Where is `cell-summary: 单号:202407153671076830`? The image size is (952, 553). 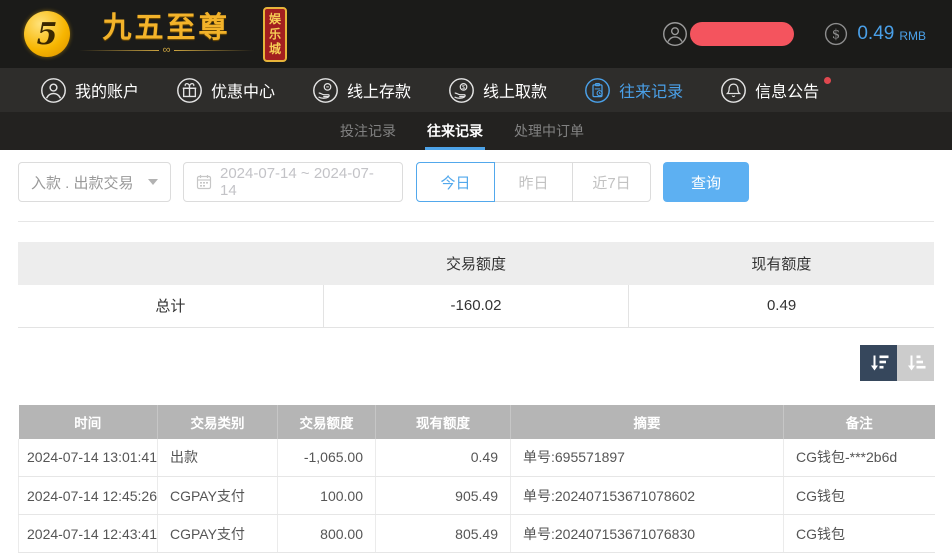 cell-summary: 单号:202407153671076830 is located at coordinates (647, 533).